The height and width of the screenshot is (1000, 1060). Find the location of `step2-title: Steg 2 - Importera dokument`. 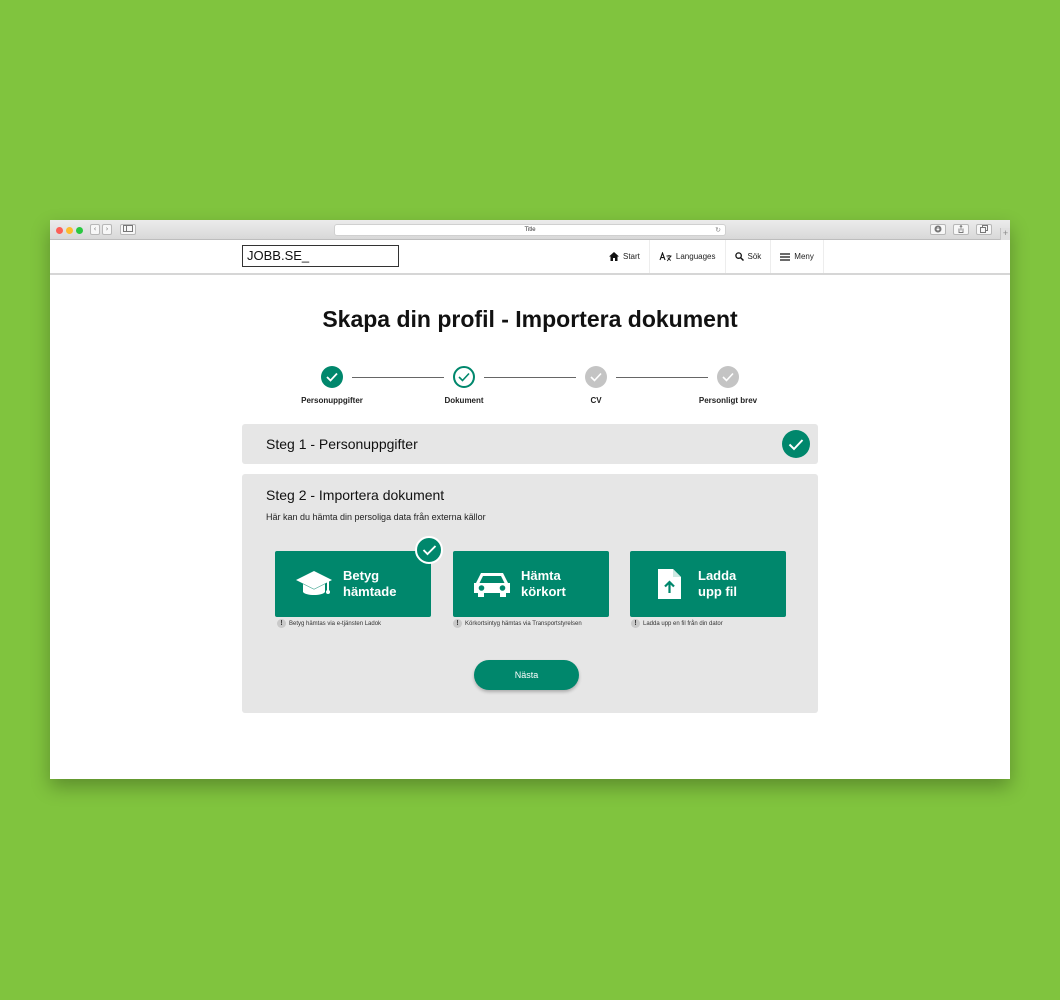

step2-title: Steg 2 - Importera dokument is located at coordinates (355, 495).